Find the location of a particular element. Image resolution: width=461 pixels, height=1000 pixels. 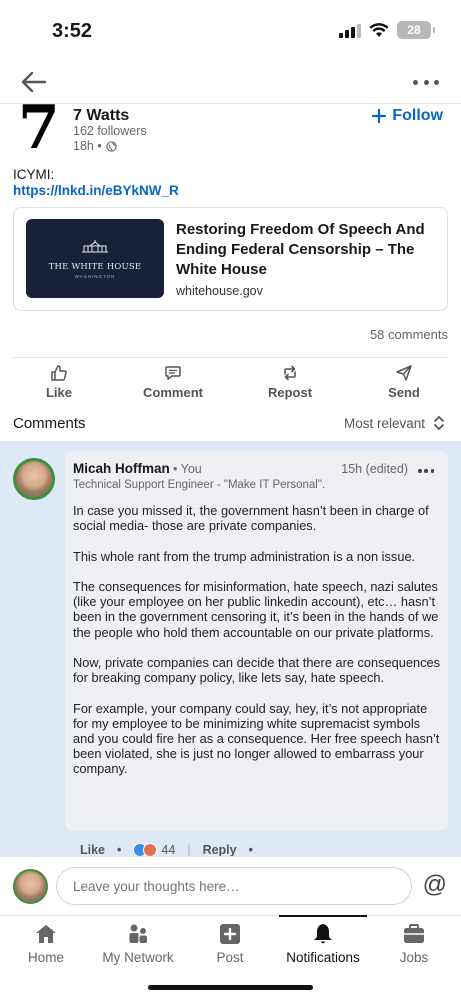

back-button is located at coordinates (34, 82).